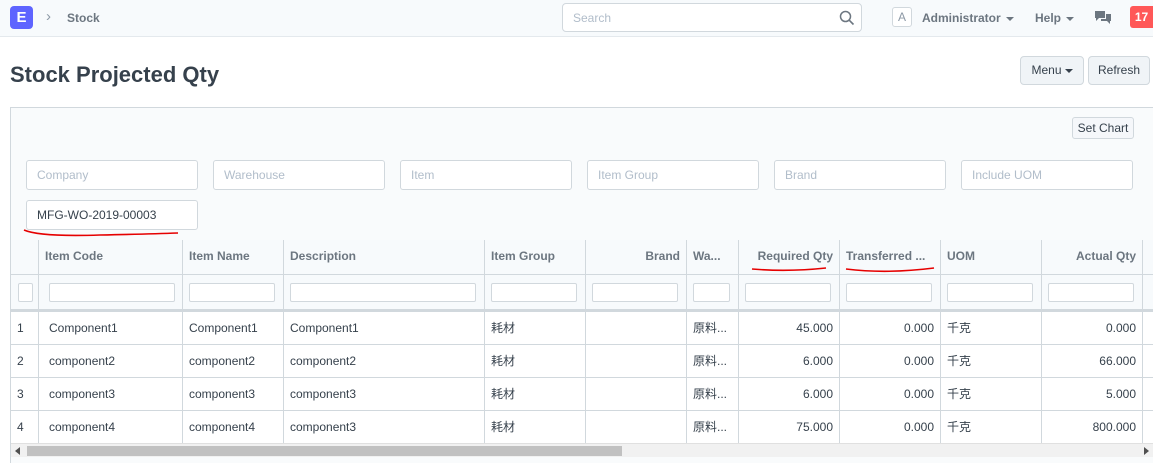  What do you see at coordinates (534, 292) in the screenshot?
I see `item-group-column-filter` at bounding box center [534, 292].